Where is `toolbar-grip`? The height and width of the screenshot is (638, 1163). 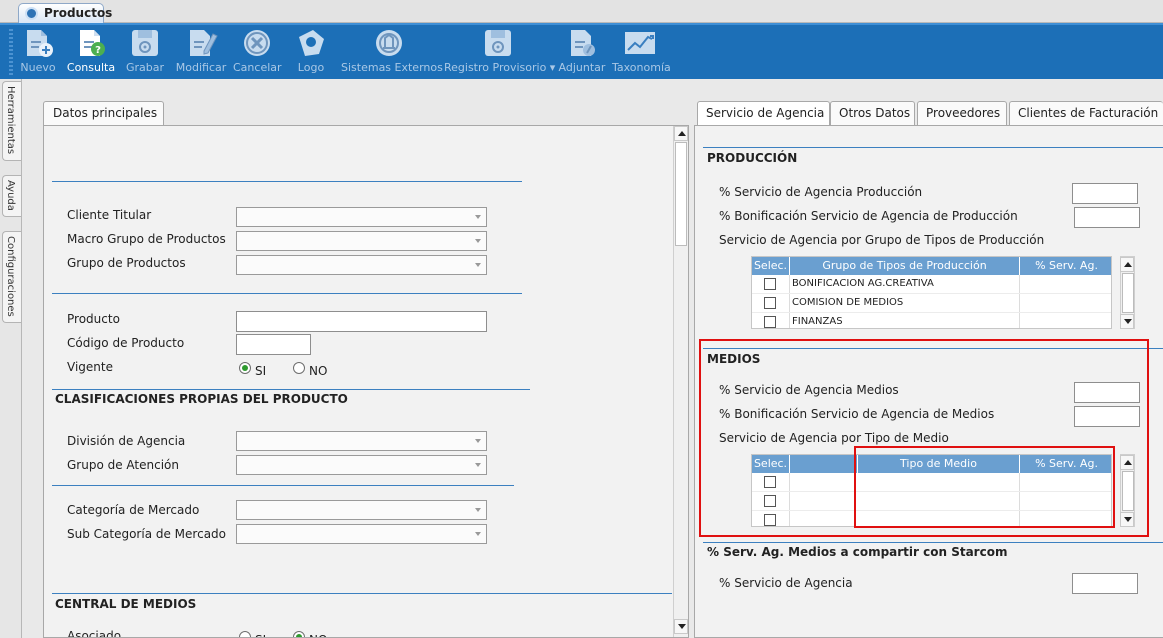
toolbar-grip is located at coordinates (11, 52).